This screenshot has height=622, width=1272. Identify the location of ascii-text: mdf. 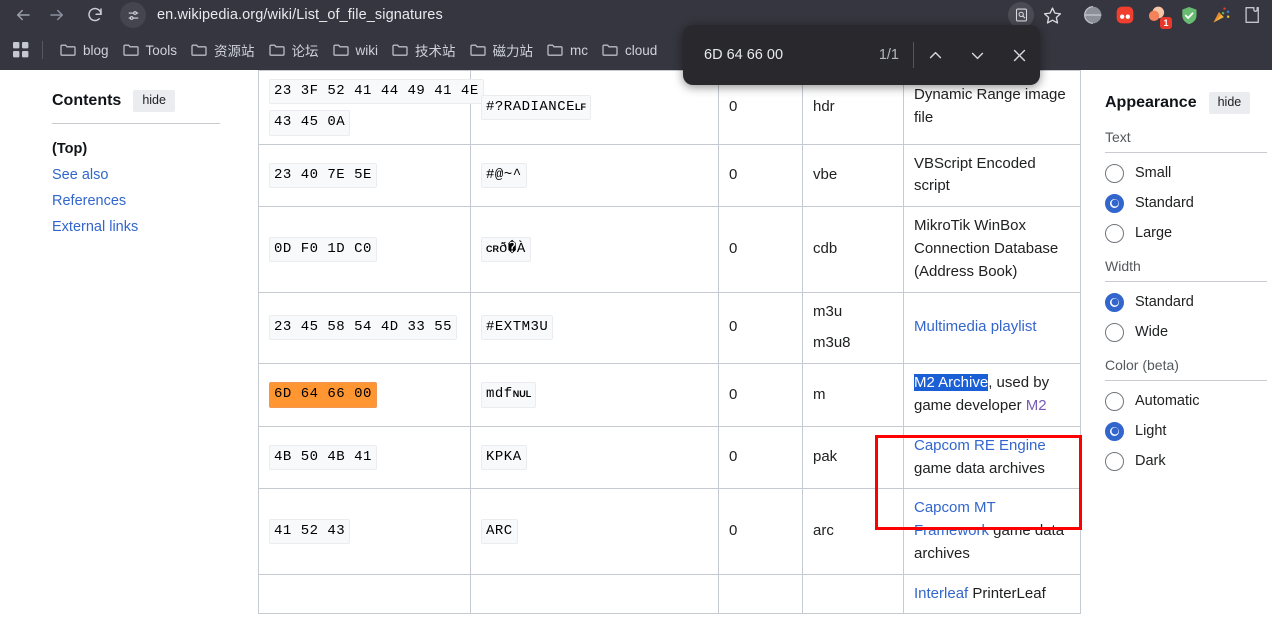
(499, 394).